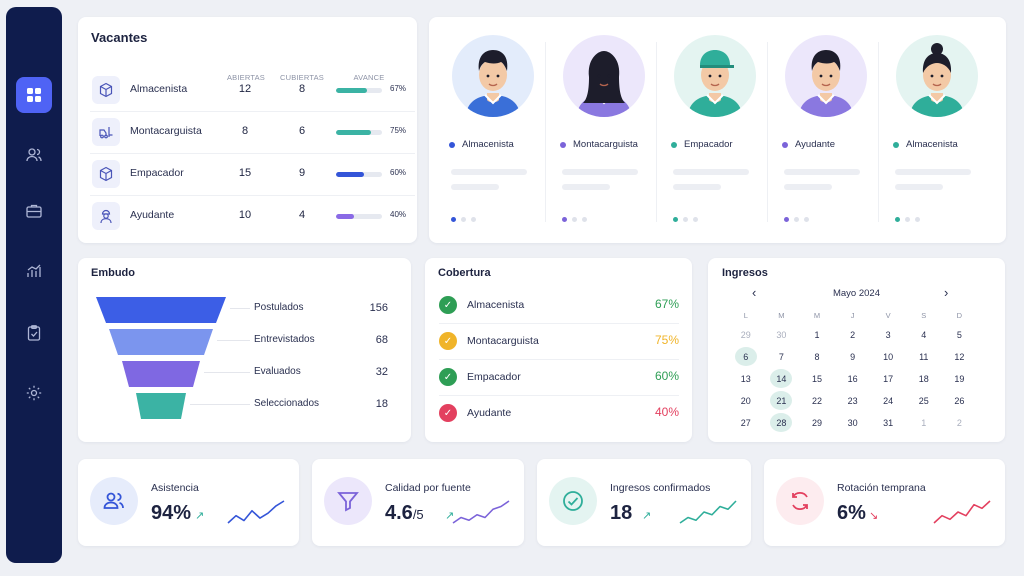 Image resolution: width=1024 pixels, height=576 pixels. What do you see at coordinates (924, 400) in the screenshot?
I see `calendar-day: 25` at bounding box center [924, 400].